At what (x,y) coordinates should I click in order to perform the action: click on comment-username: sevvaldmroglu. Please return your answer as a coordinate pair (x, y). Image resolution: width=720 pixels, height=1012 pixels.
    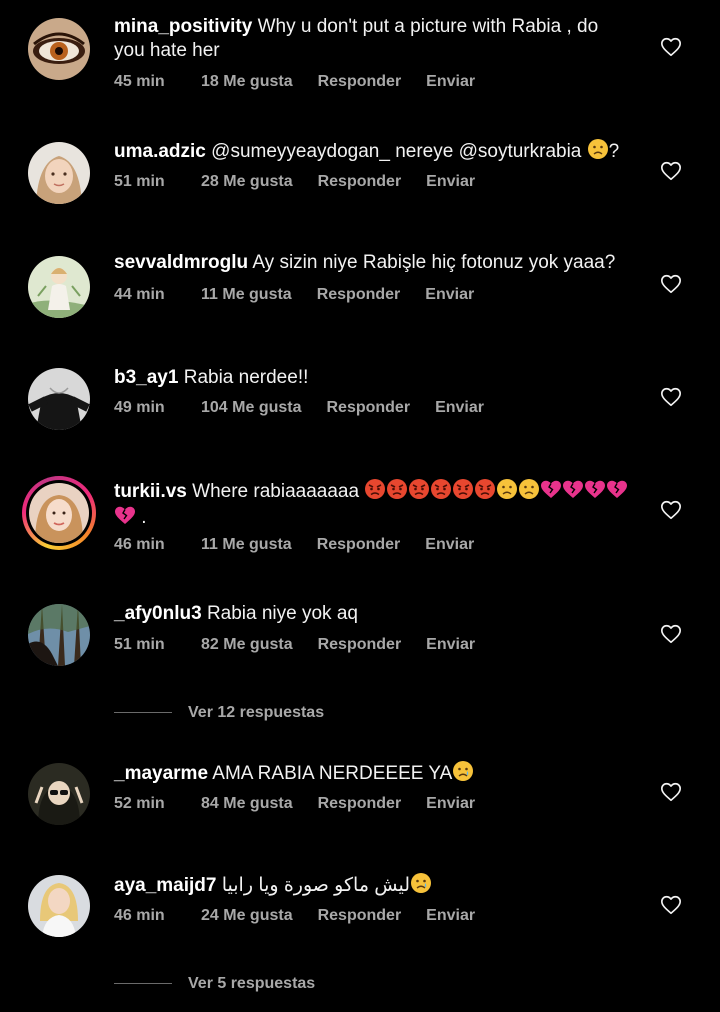
    Looking at the image, I should click on (181, 262).